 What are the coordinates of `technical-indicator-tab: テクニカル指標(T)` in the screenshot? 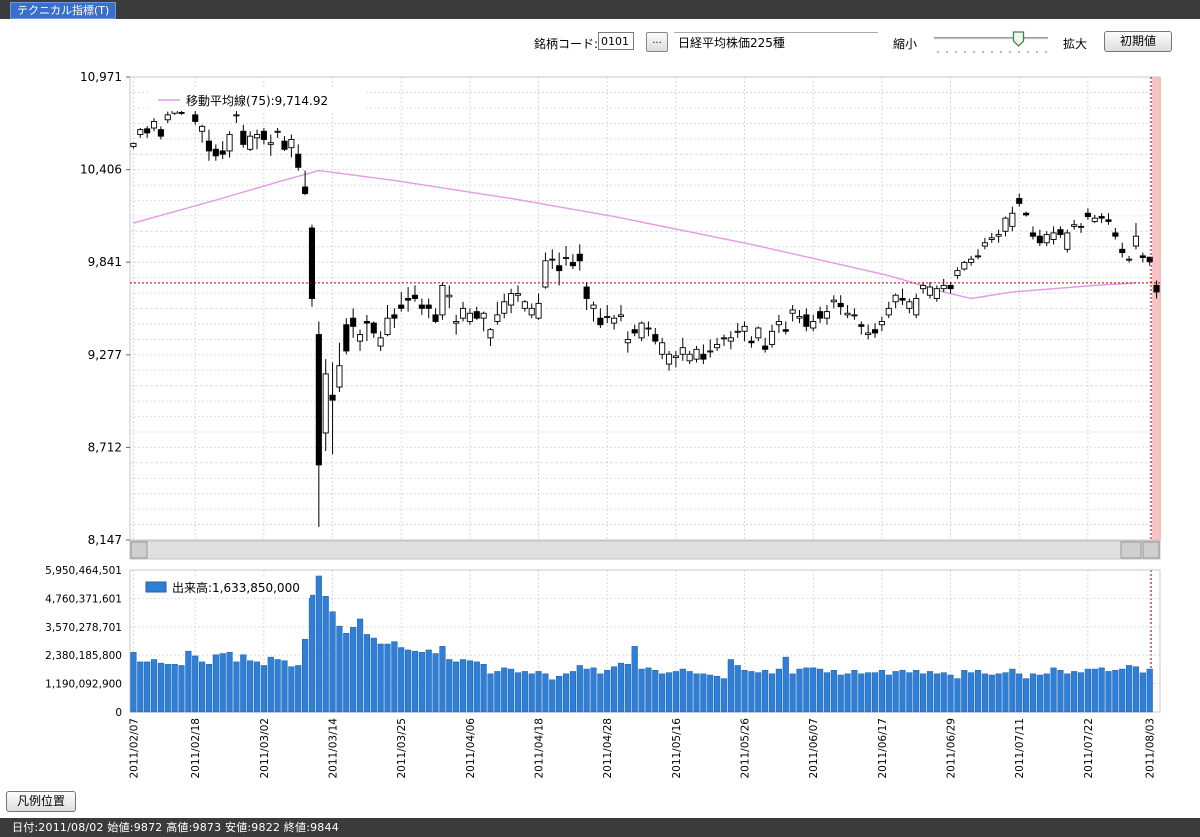 It's located at (63, 10).